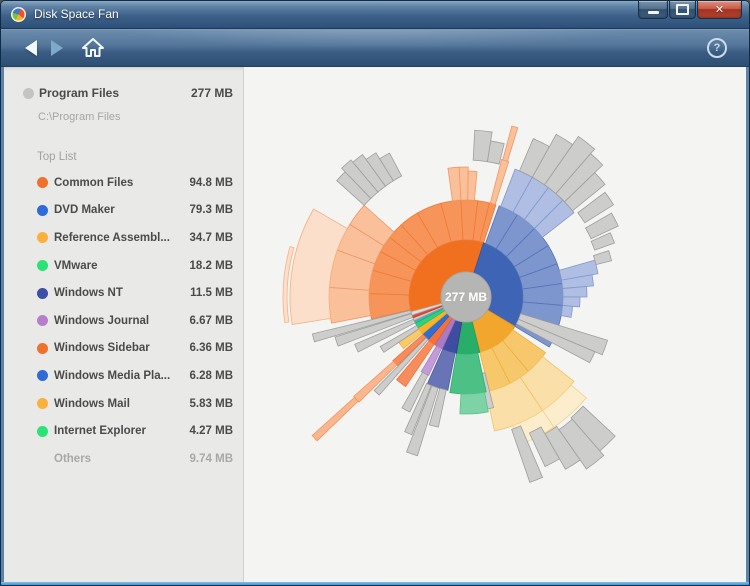 This screenshot has height=586, width=750. I want to click on close-icon: ✕, so click(719, 10).